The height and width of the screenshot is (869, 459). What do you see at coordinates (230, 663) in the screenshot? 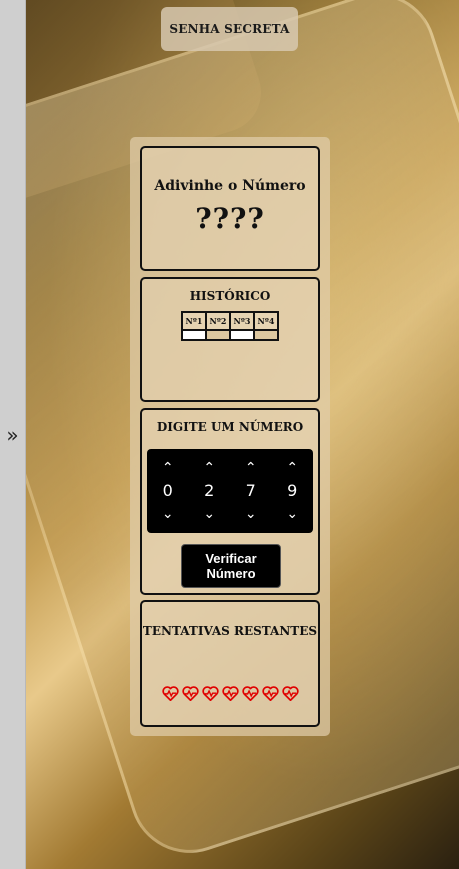
I see `attempts-card: TENTATIVAS RESTANTES` at bounding box center [230, 663].